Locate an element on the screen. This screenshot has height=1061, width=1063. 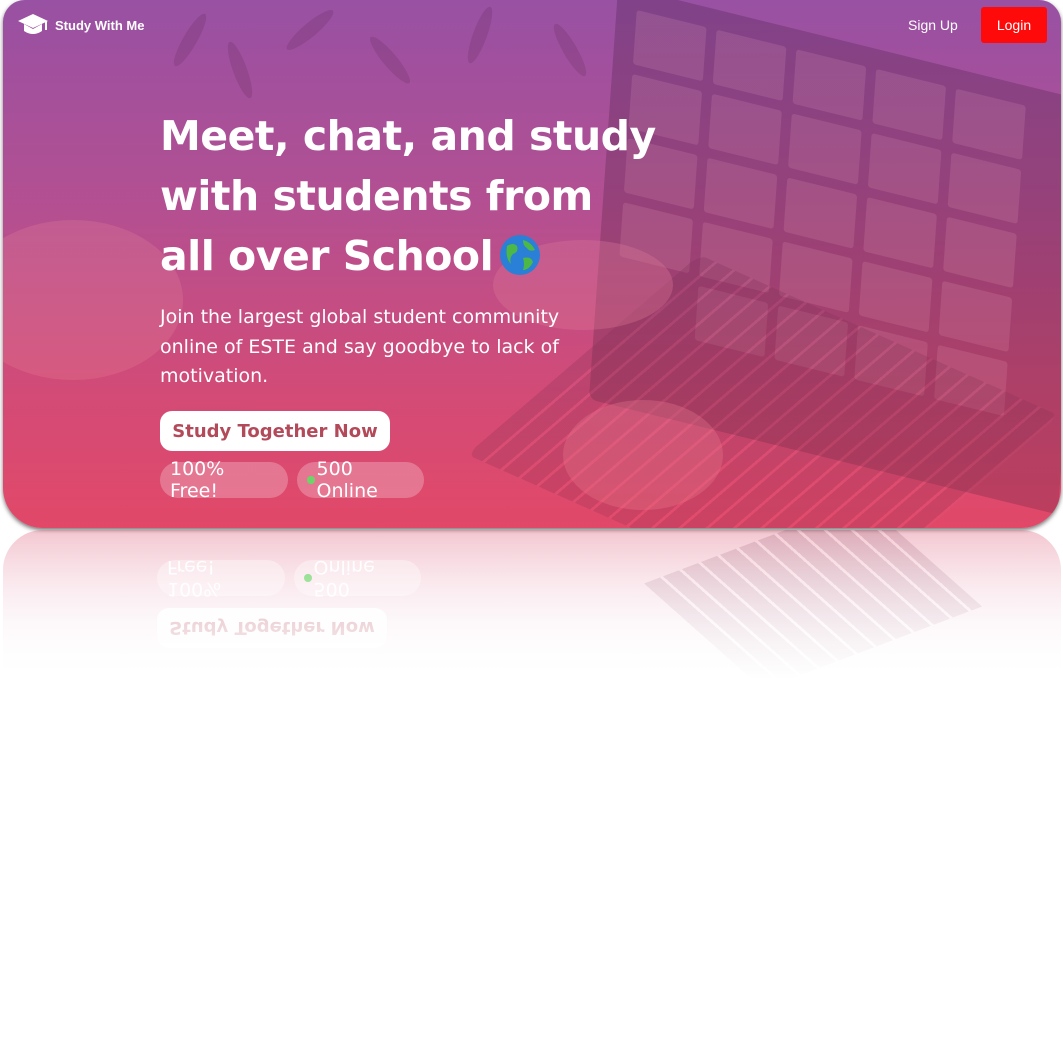
online-status-dot is located at coordinates (311, 480).